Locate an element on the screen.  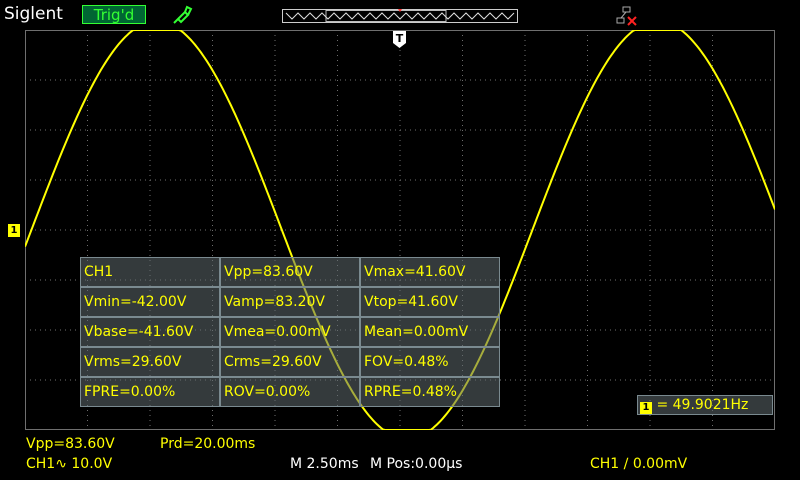
trigger-level: CH1 ∕ 0.00mV is located at coordinates (638, 464).